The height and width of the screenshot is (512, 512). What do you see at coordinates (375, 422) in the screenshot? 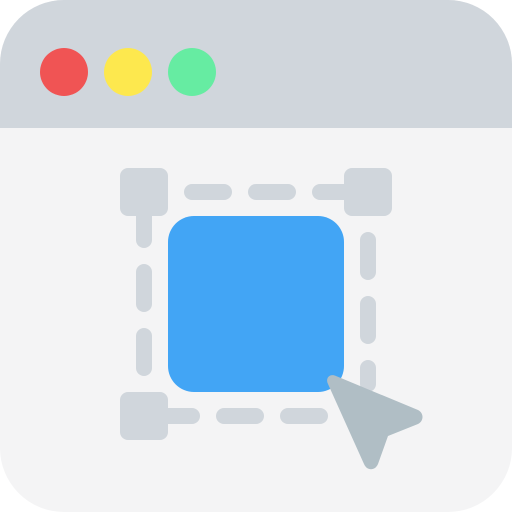
I see `arrow-cursor-icon` at bounding box center [375, 422].